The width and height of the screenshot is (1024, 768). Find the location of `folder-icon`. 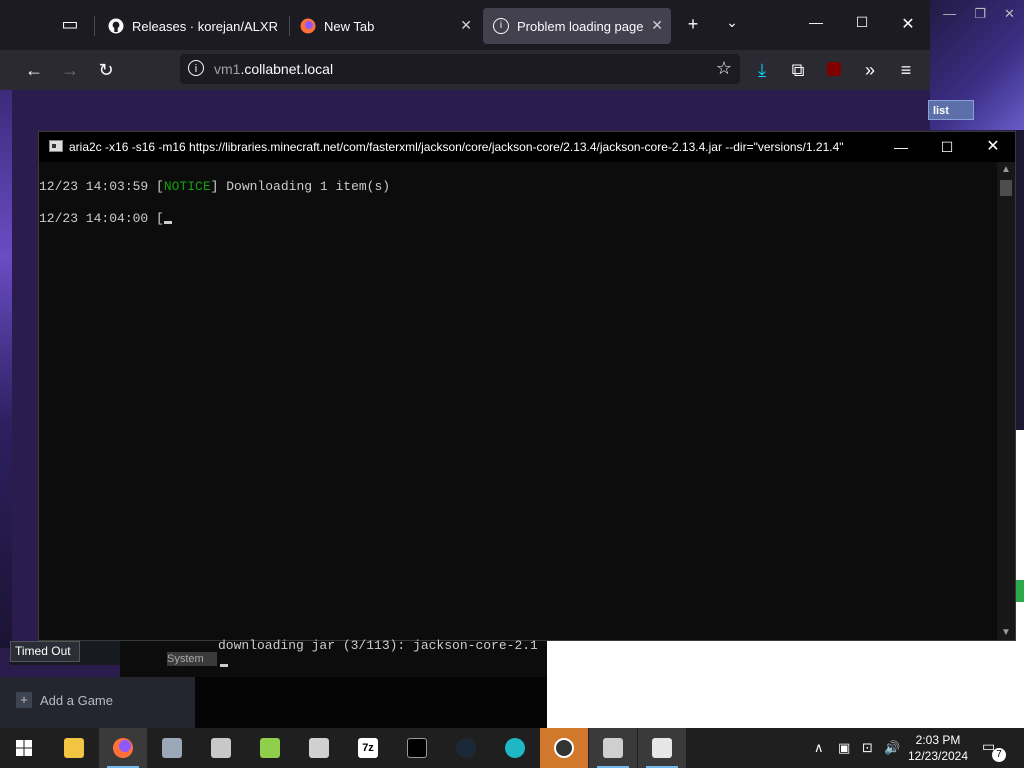

folder-icon is located at coordinates (74, 748).